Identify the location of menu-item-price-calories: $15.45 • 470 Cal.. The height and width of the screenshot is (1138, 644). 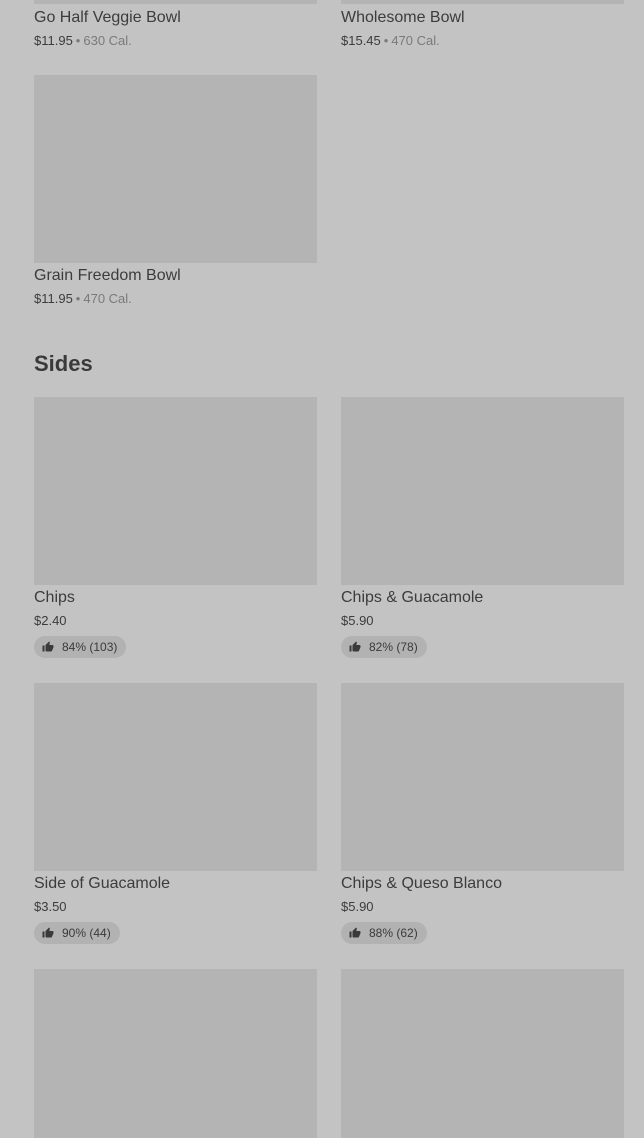
(390, 41).